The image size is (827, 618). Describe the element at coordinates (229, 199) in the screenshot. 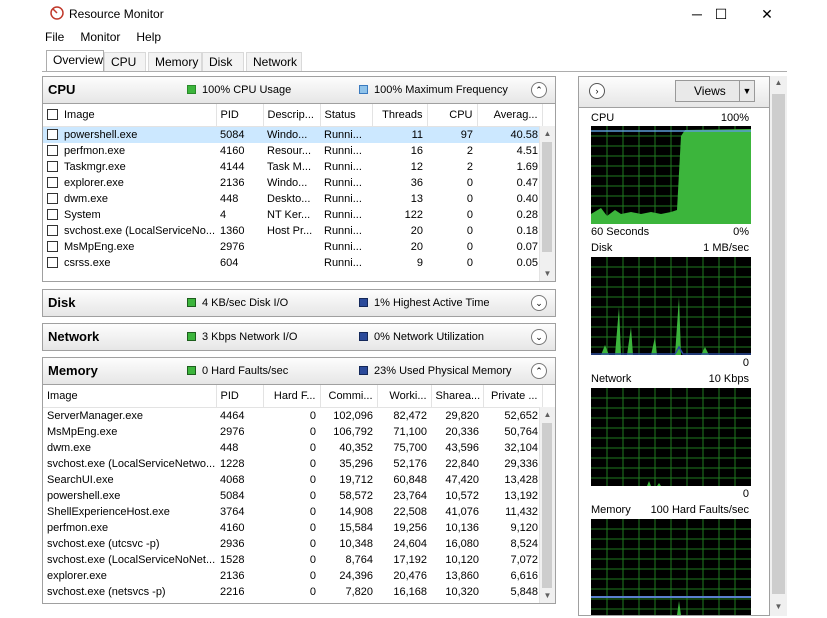

I see `table-cell: 448` at that location.